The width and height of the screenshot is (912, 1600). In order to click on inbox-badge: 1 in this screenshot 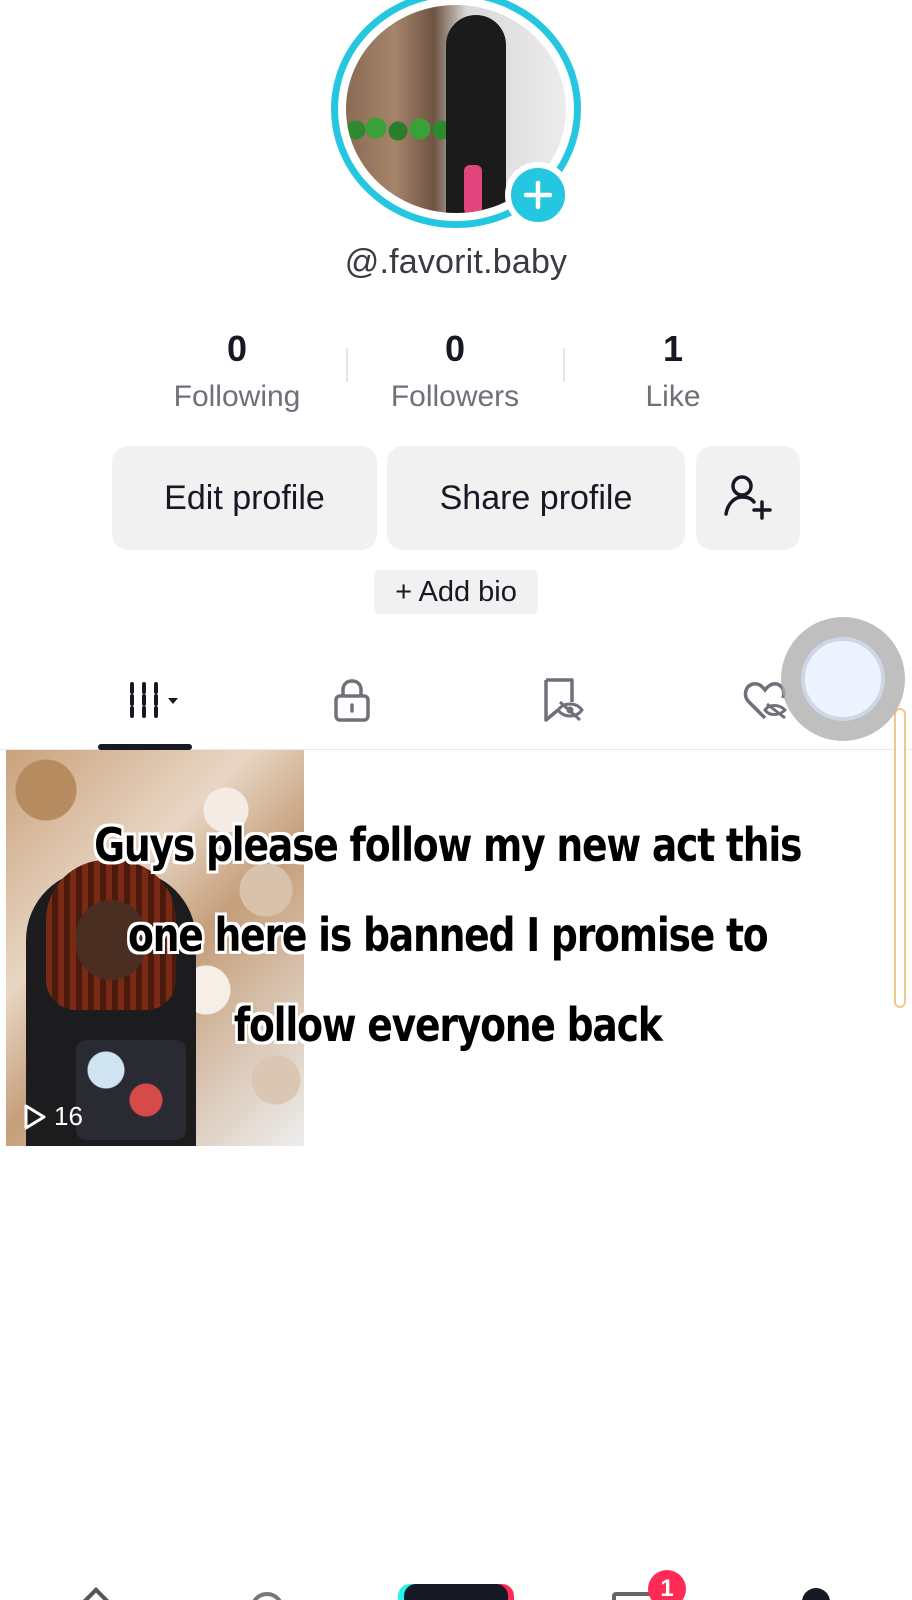, I will do `click(667, 1585)`.